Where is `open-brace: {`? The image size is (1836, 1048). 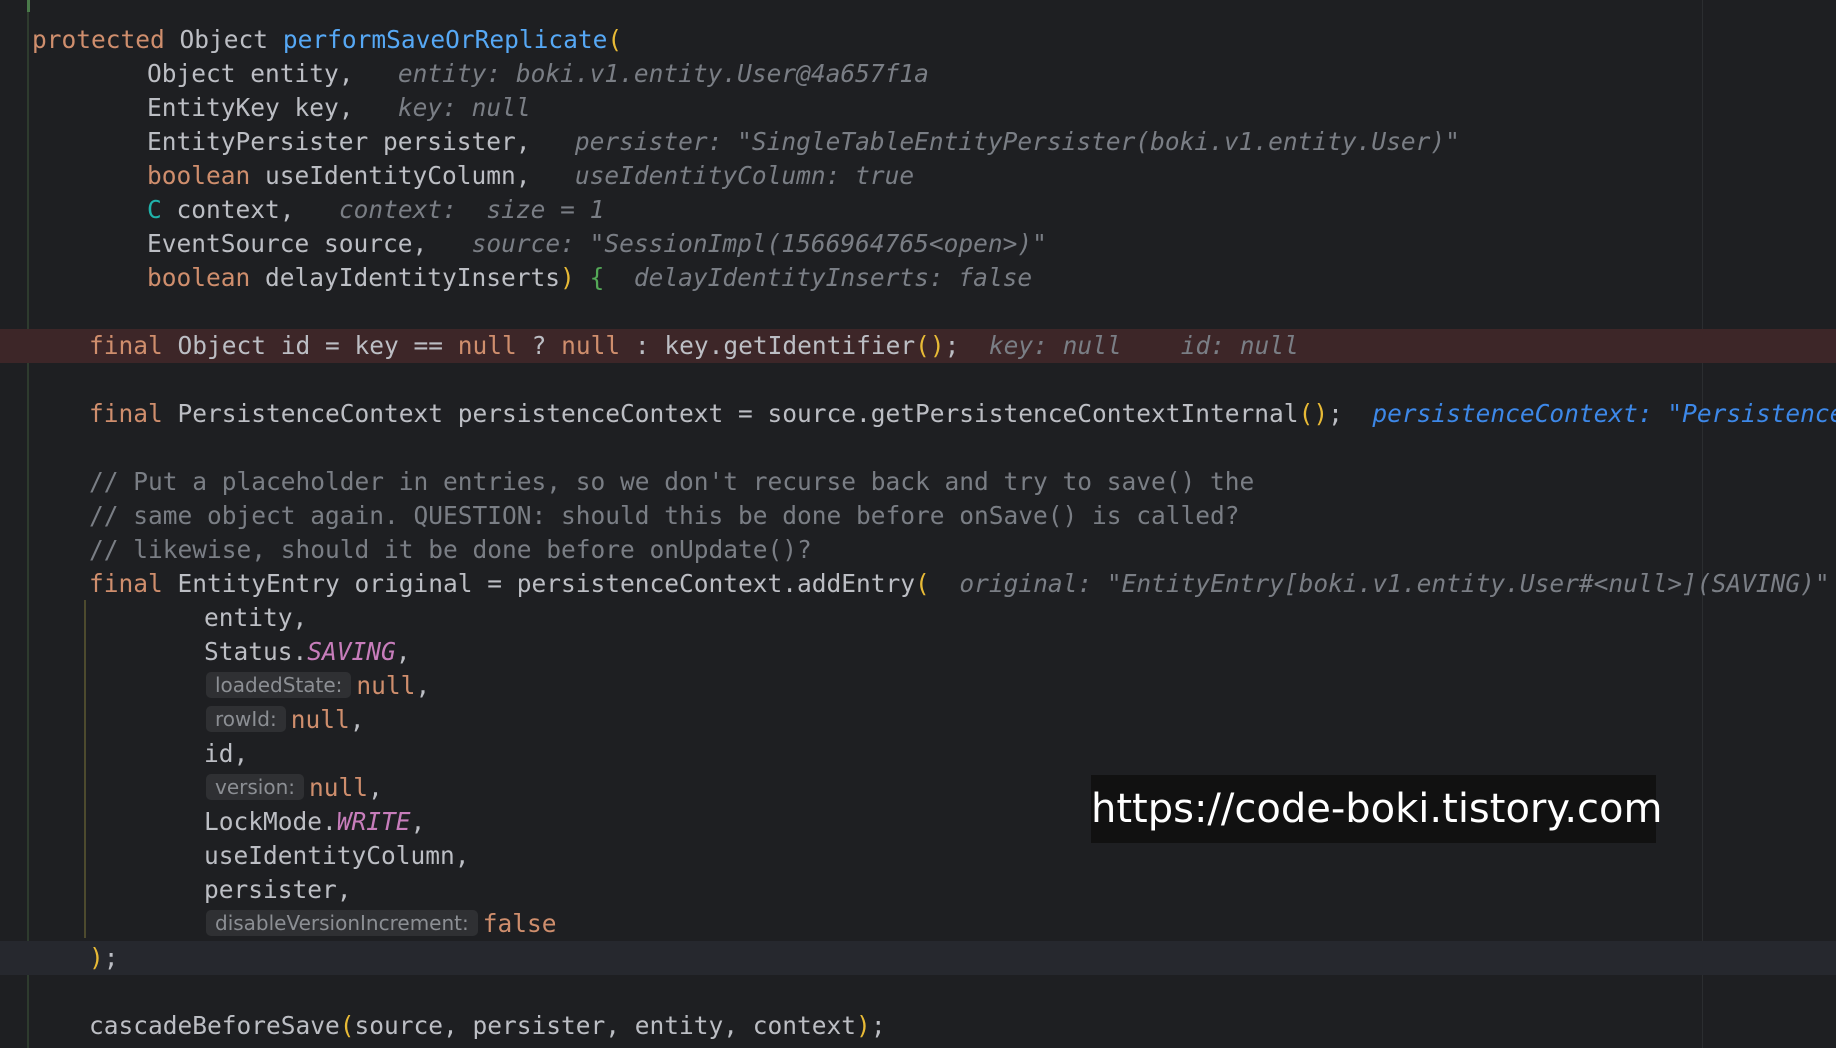 open-brace: { is located at coordinates (597, 277).